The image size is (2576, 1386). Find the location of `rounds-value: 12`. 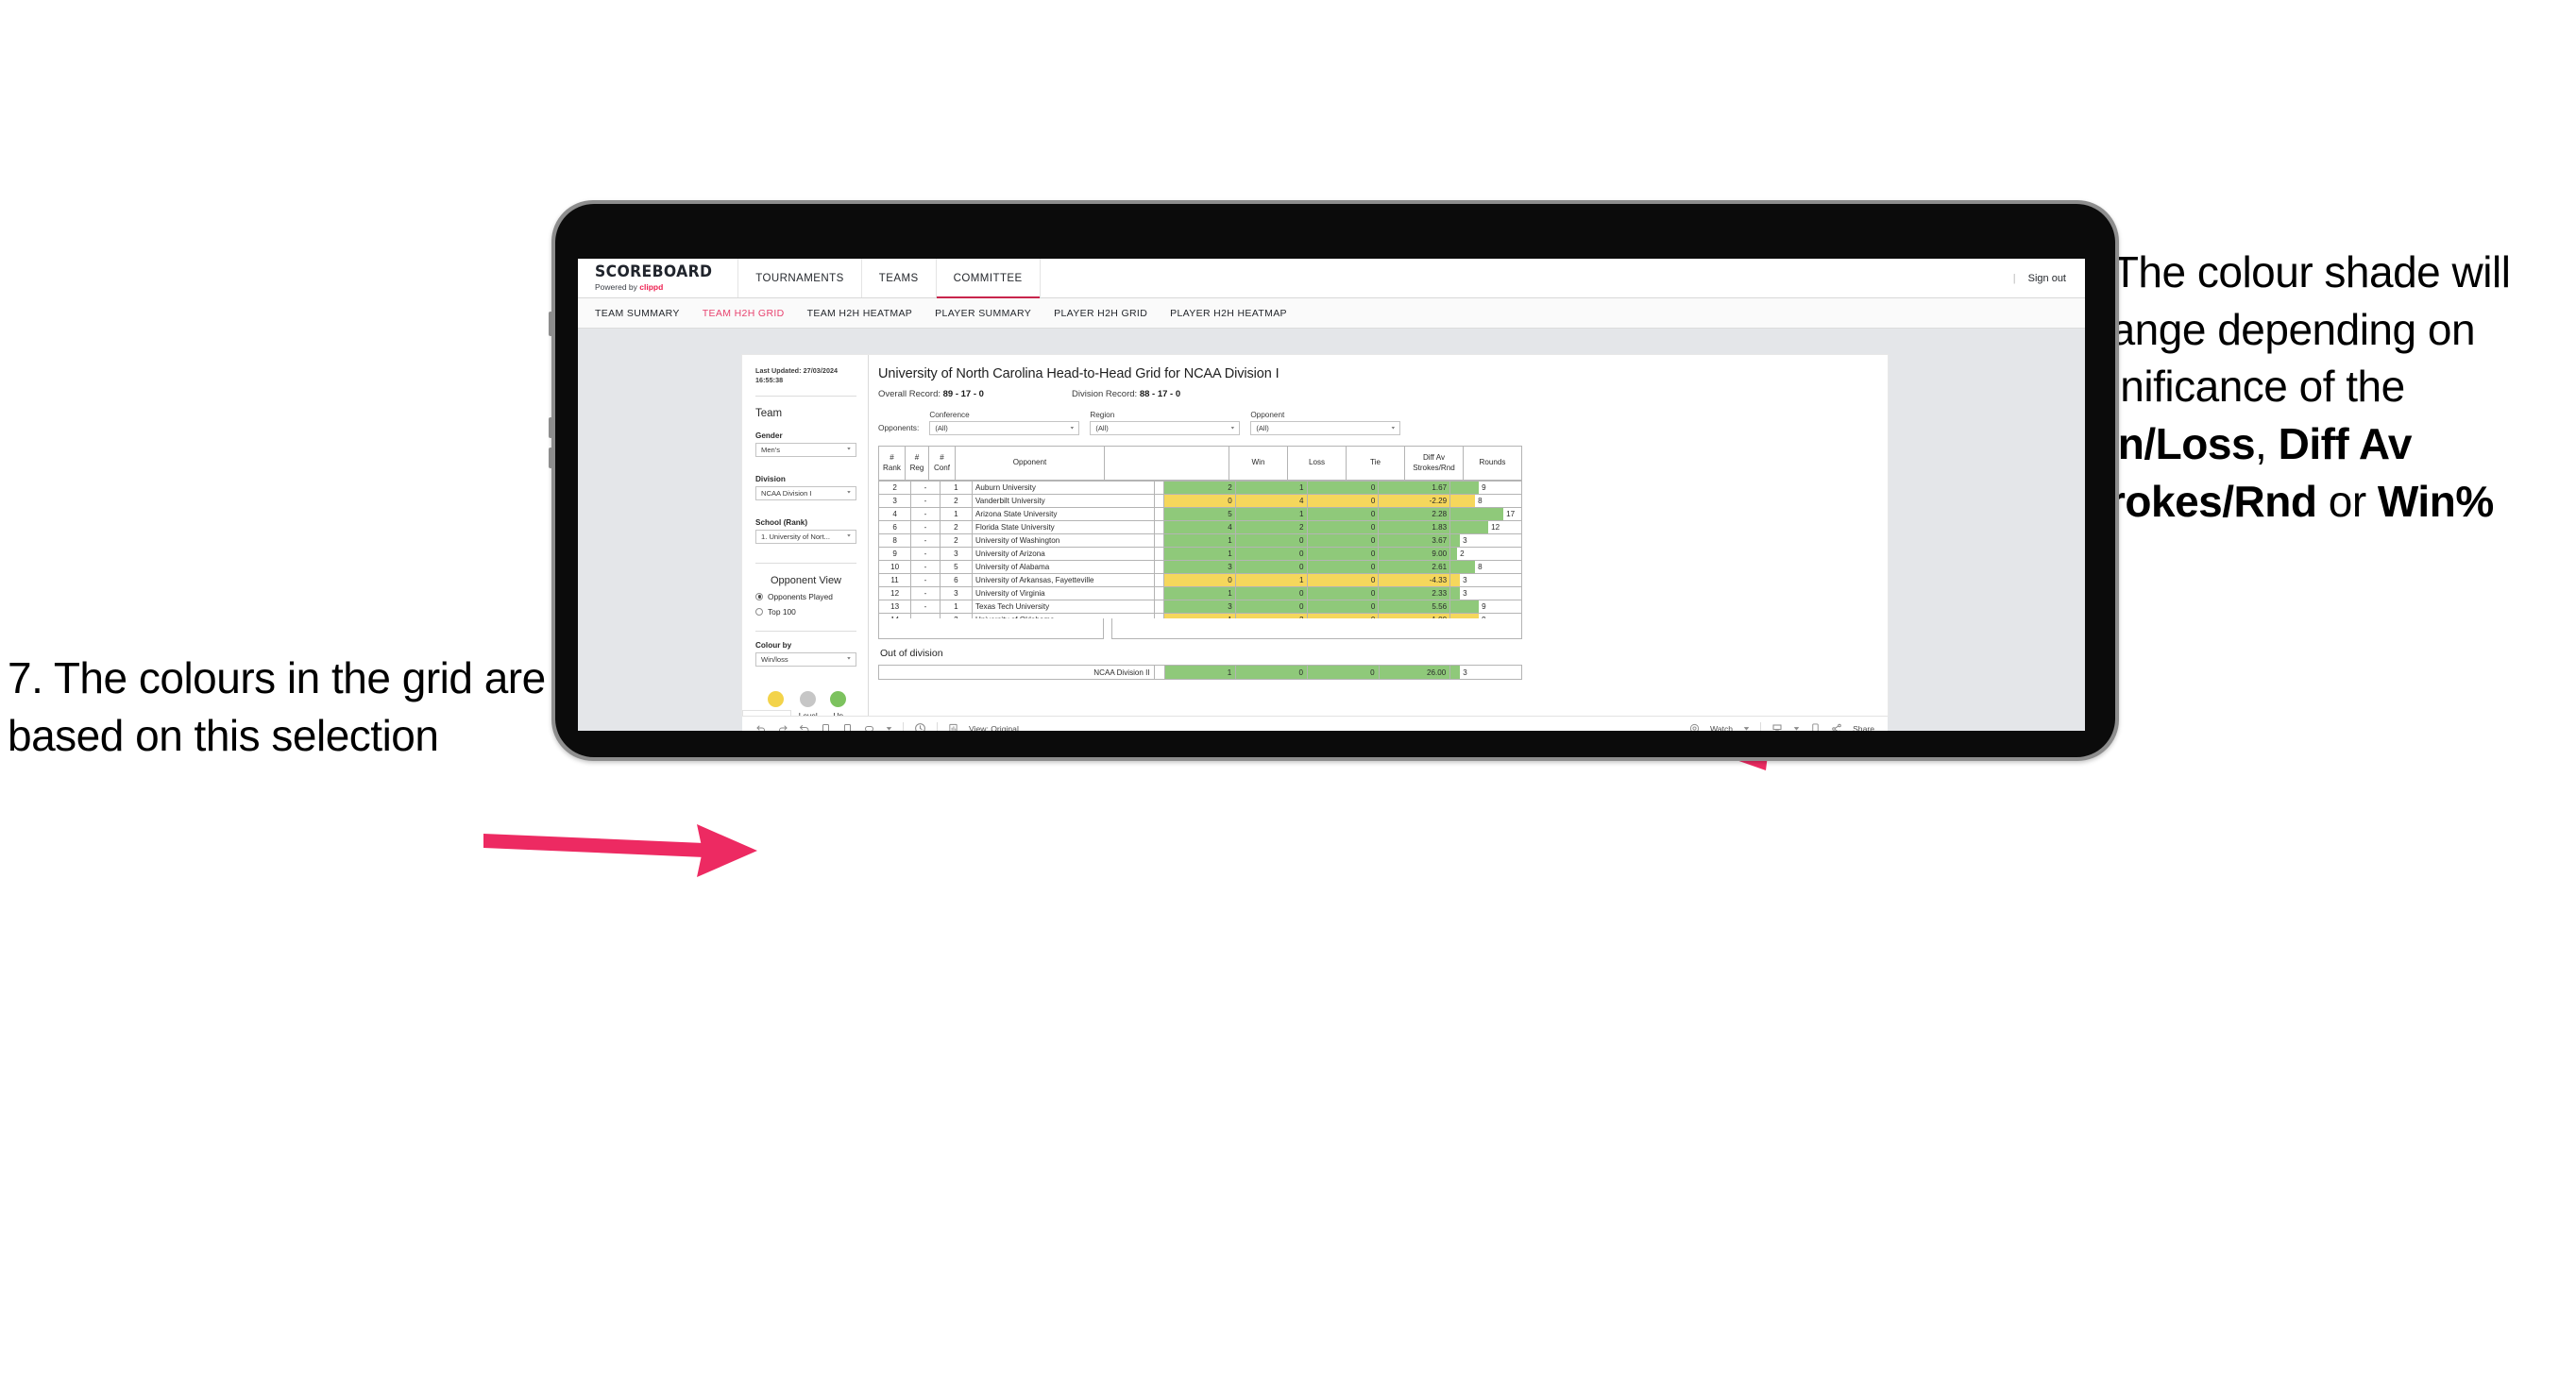

rounds-value: 12 is located at coordinates (1495, 527).